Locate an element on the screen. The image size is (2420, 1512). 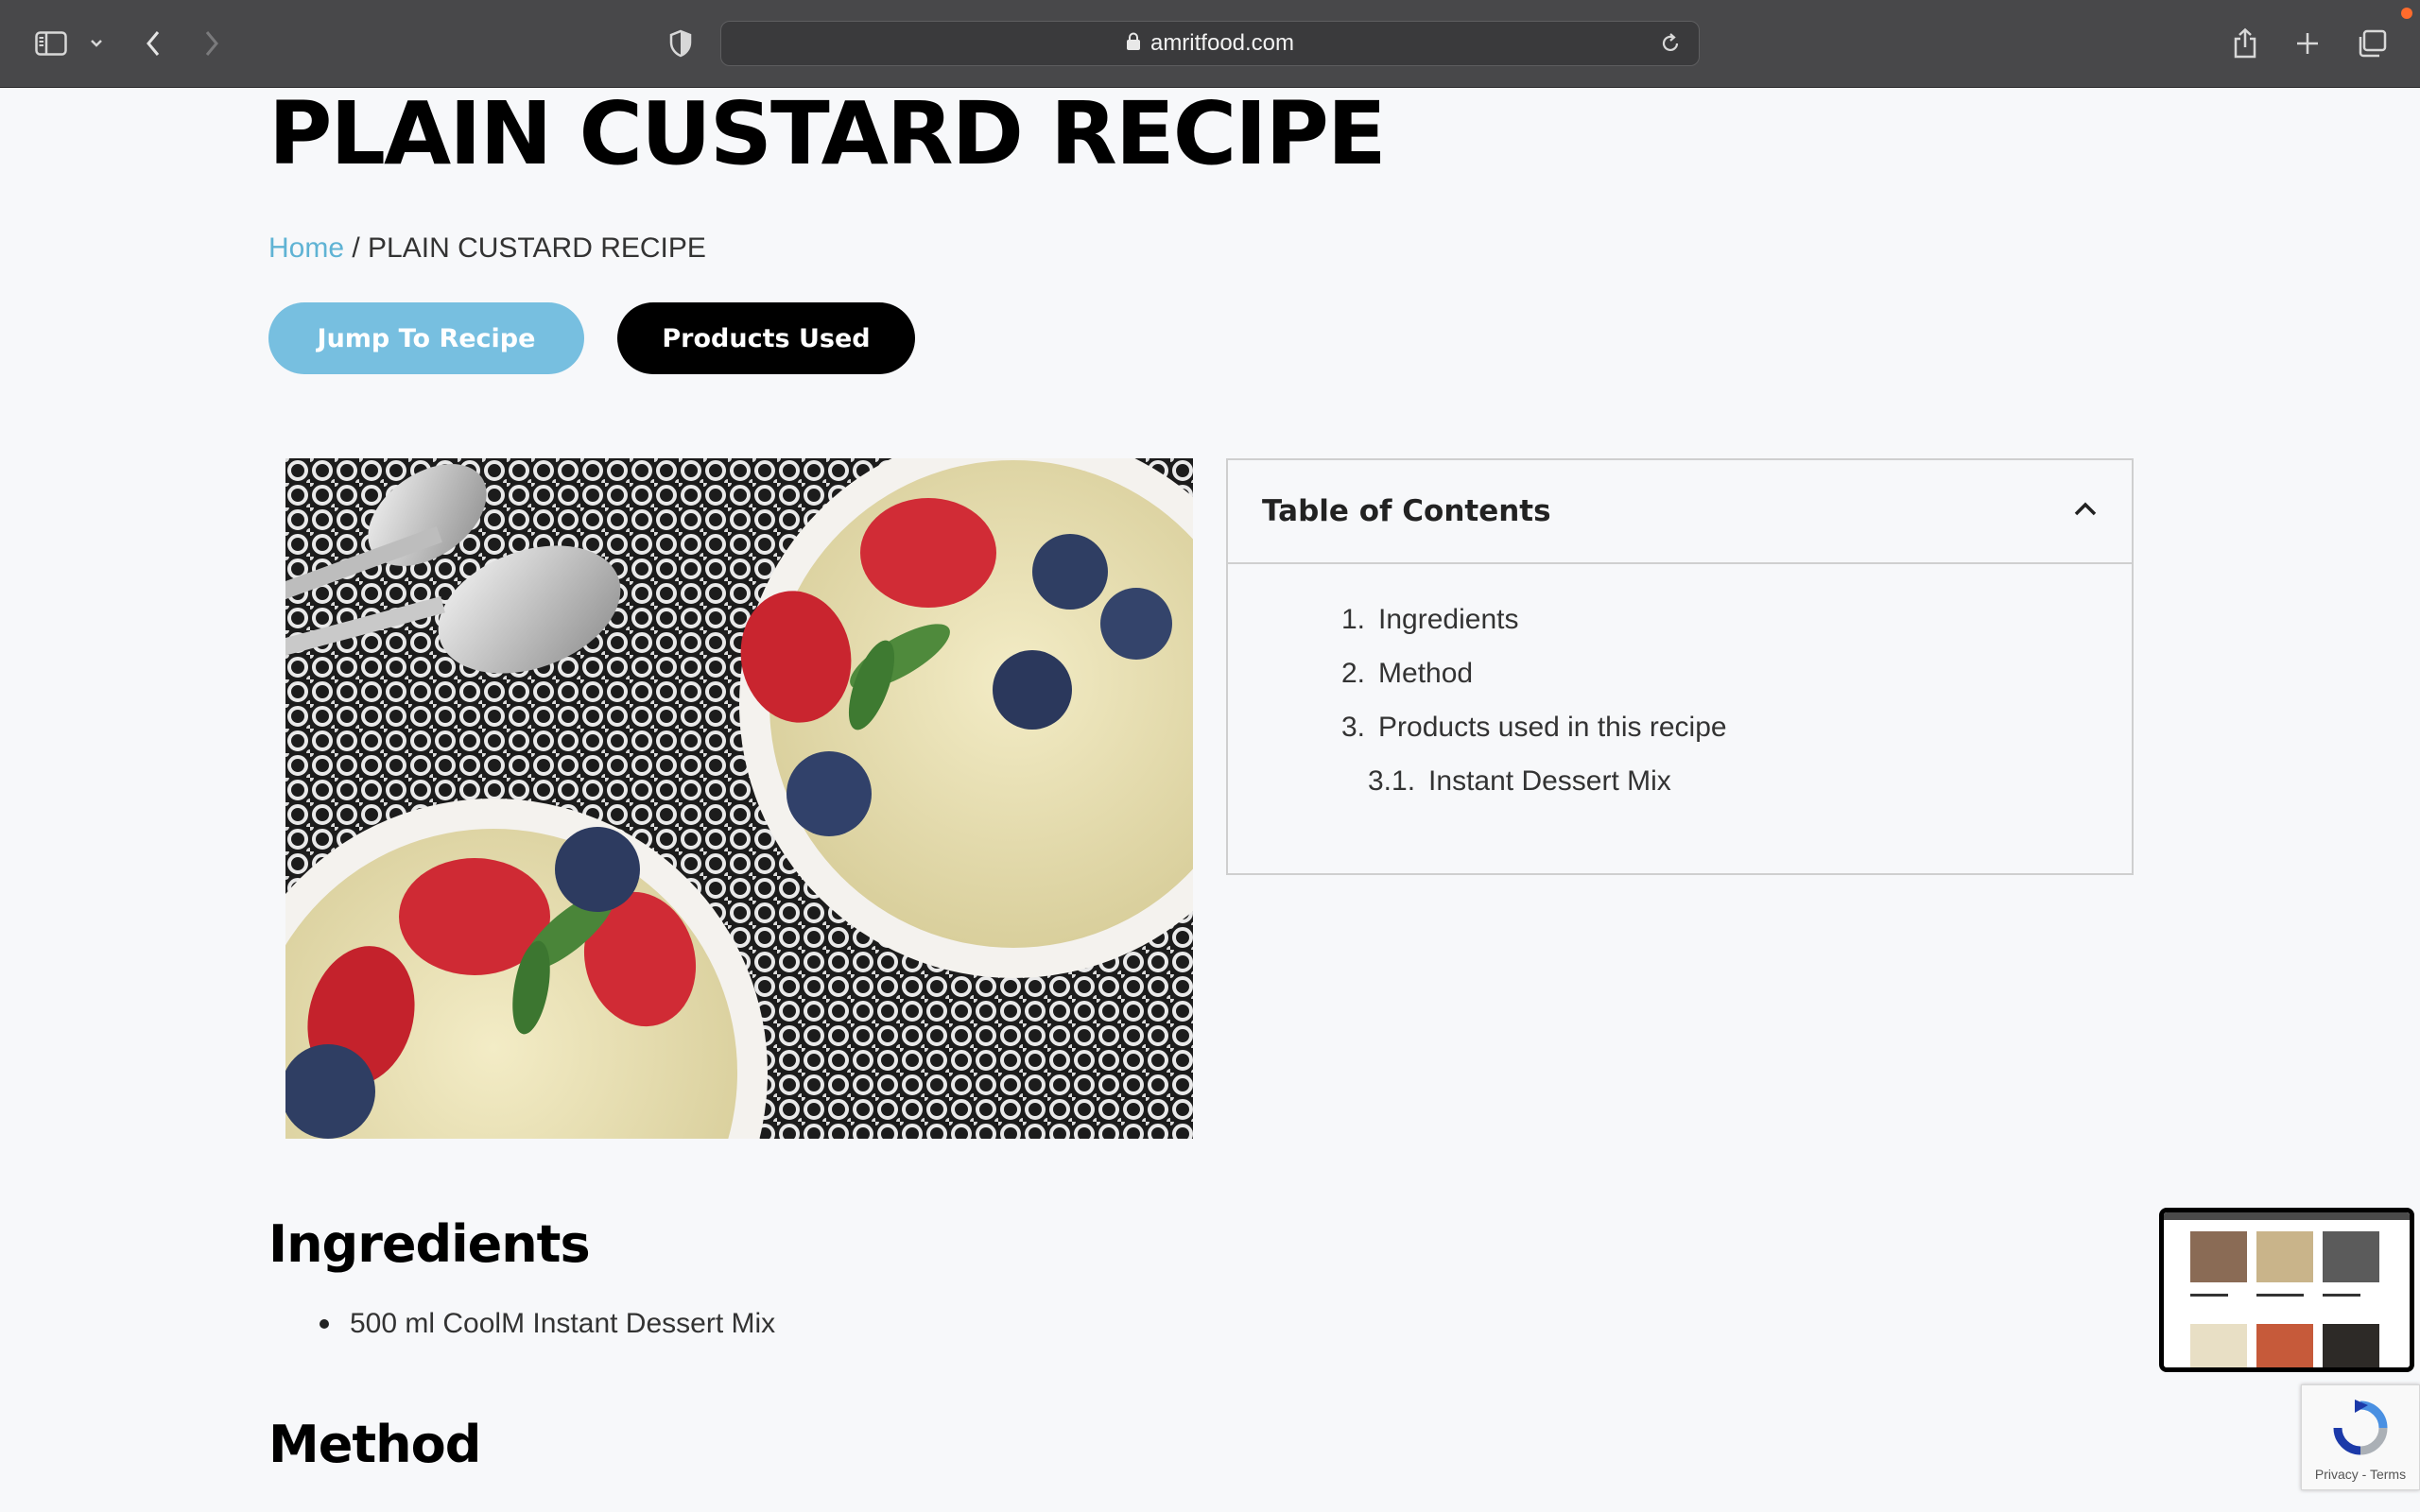
toc-item-number: 1. is located at coordinates (1353, 619).